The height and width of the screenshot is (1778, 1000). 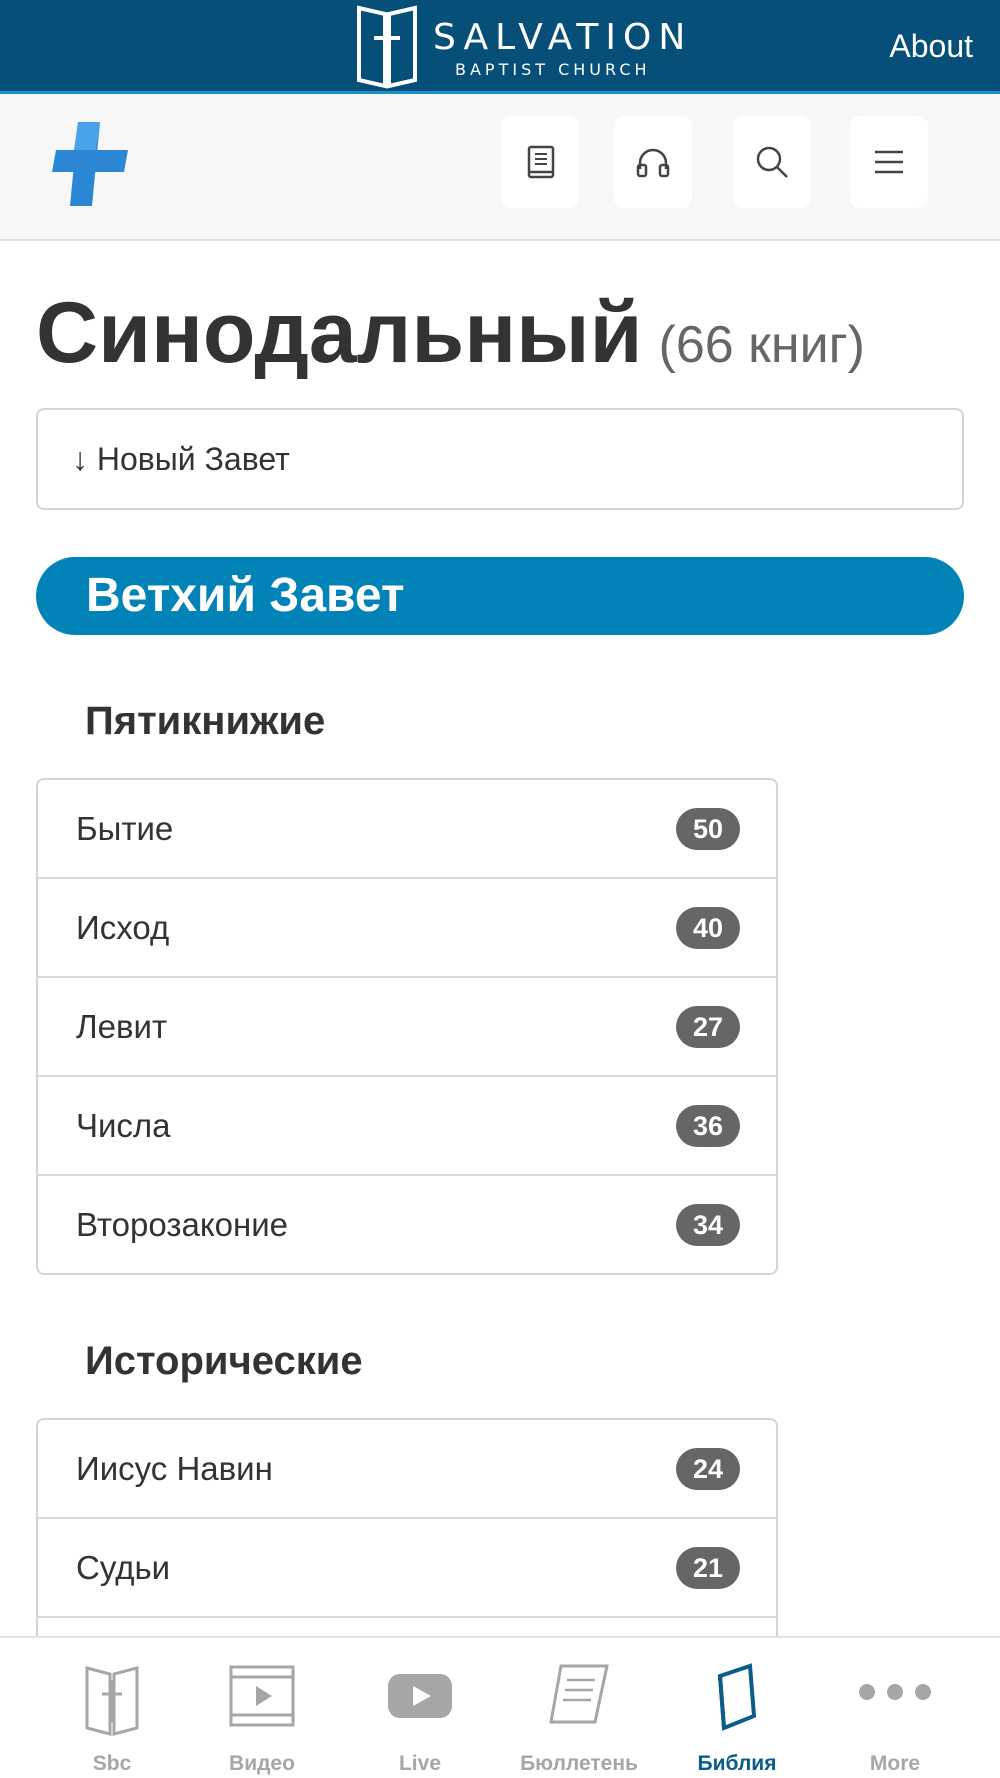 I want to click on menu-icon, so click(x=889, y=162).